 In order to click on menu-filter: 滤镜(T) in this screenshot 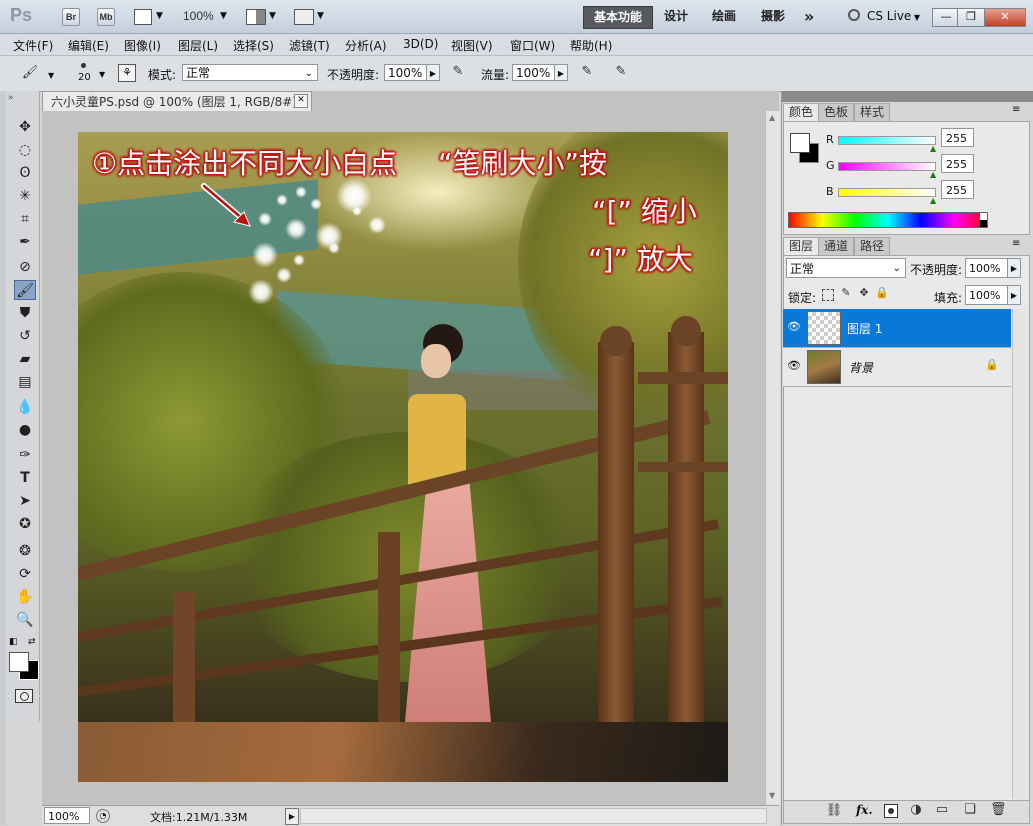, I will do `click(309, 45)`.